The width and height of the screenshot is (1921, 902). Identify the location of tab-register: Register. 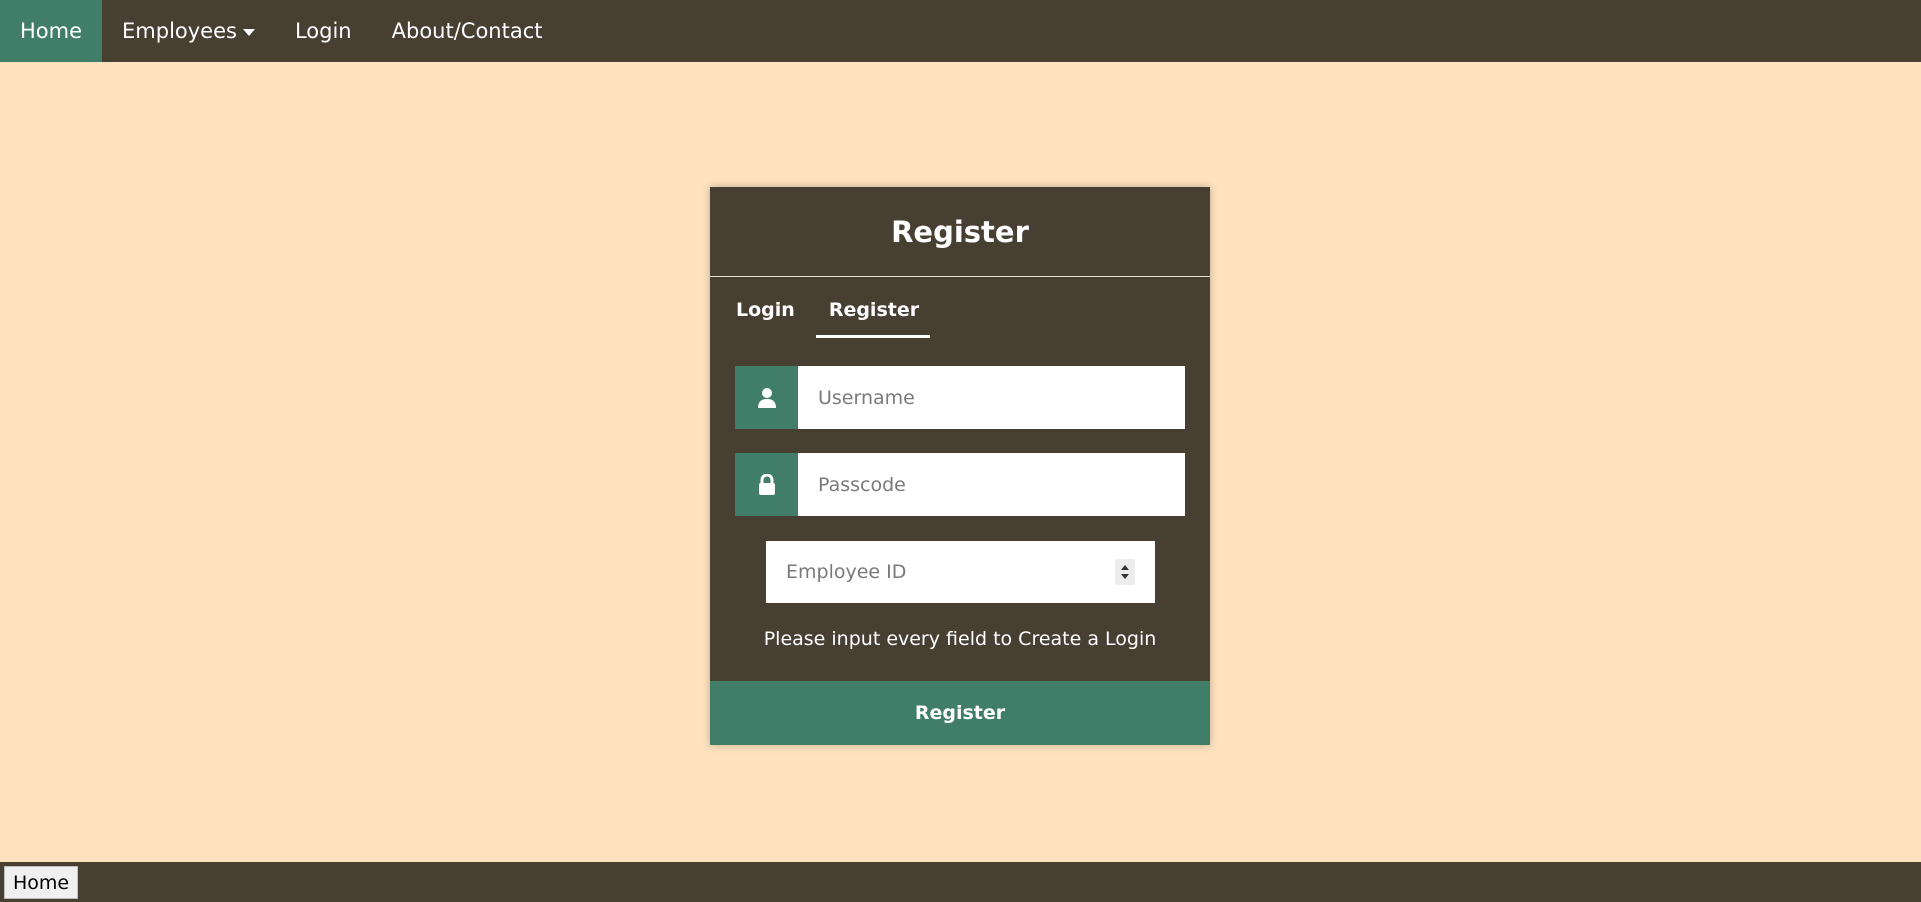
(873, 313).